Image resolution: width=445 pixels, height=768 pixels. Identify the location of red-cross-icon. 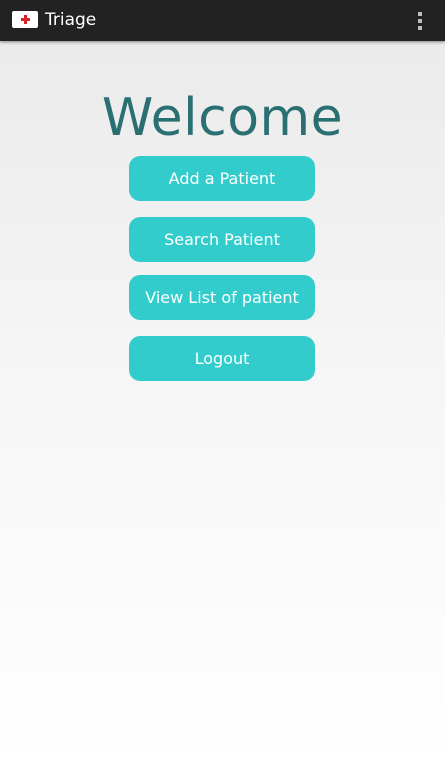
(25, 19).